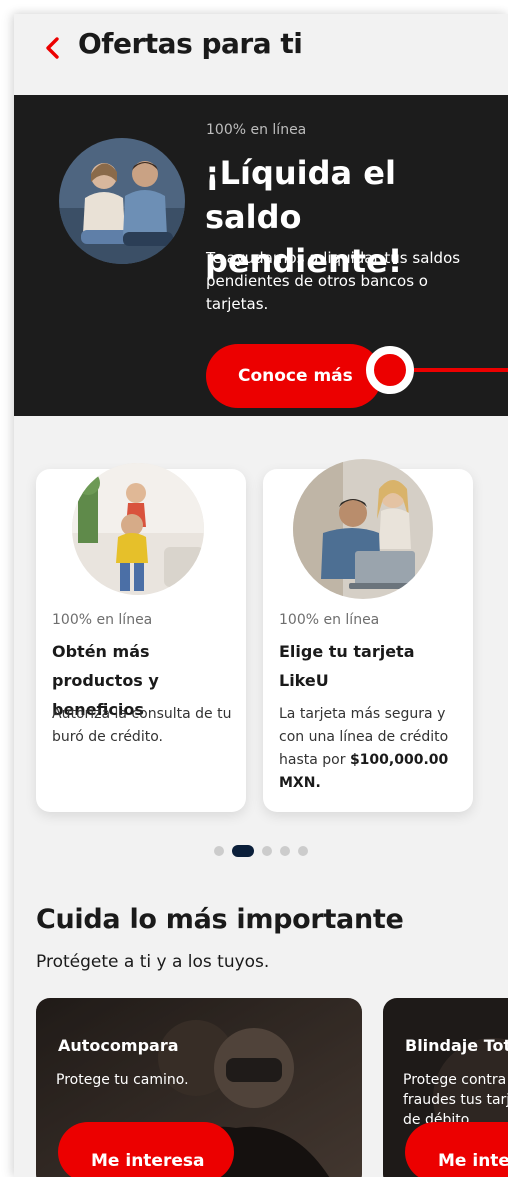 The image size is (508, 1177). Describe the element at coordinates (220, 919) in the screenshot. I see `section-title: Cuida lo más importante` at that location.